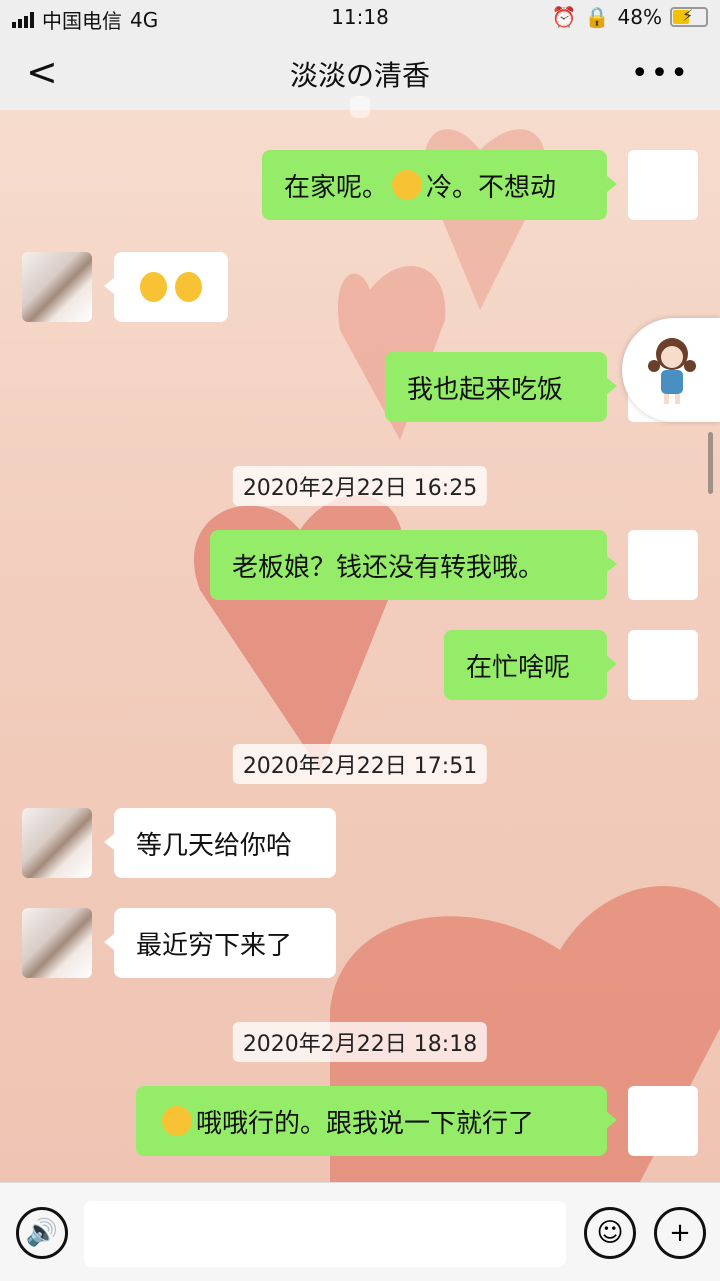  What do you see at coordinates (360, 17) in the screenshot?
I see `status-bar: 中国电信 4G 11:18 ⏰ 🔒 48% ⚡` at bounding box center [360, 17].